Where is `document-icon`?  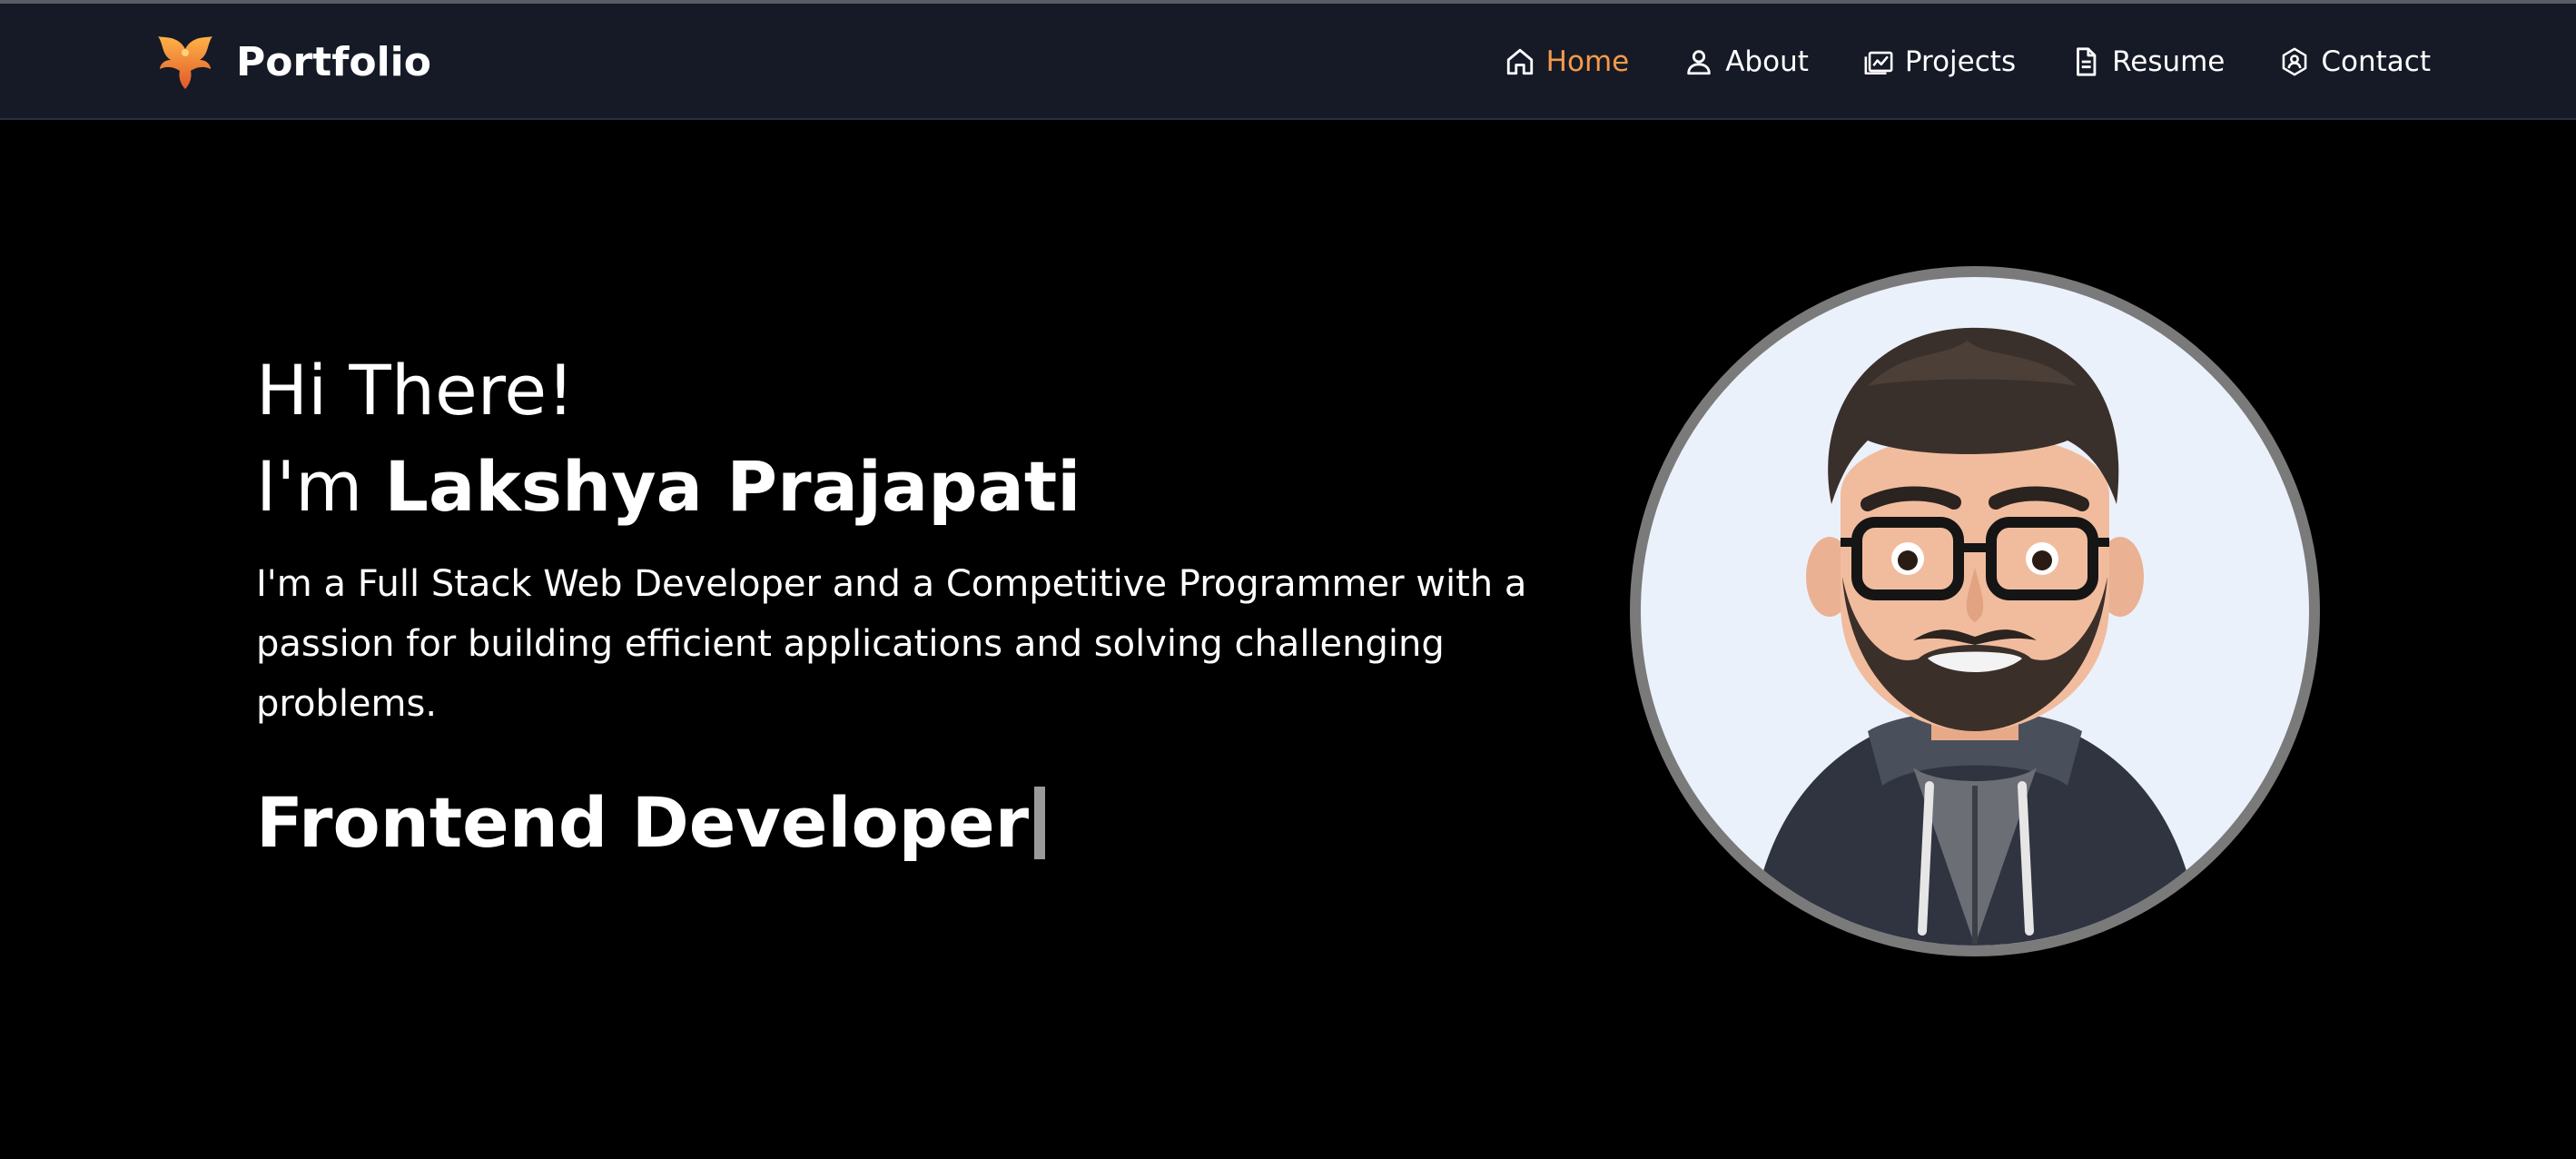
document-icon is located at coordinates (2085, 61).